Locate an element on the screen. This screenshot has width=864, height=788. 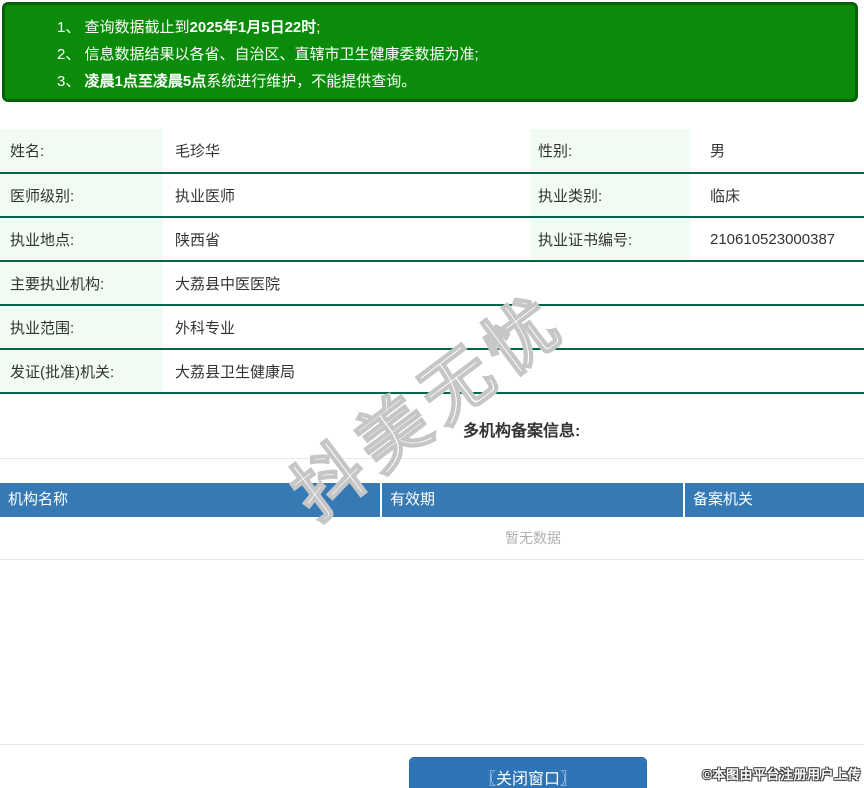
section-title-text: 多机构备案信息: is located at coordinates (522, 431).